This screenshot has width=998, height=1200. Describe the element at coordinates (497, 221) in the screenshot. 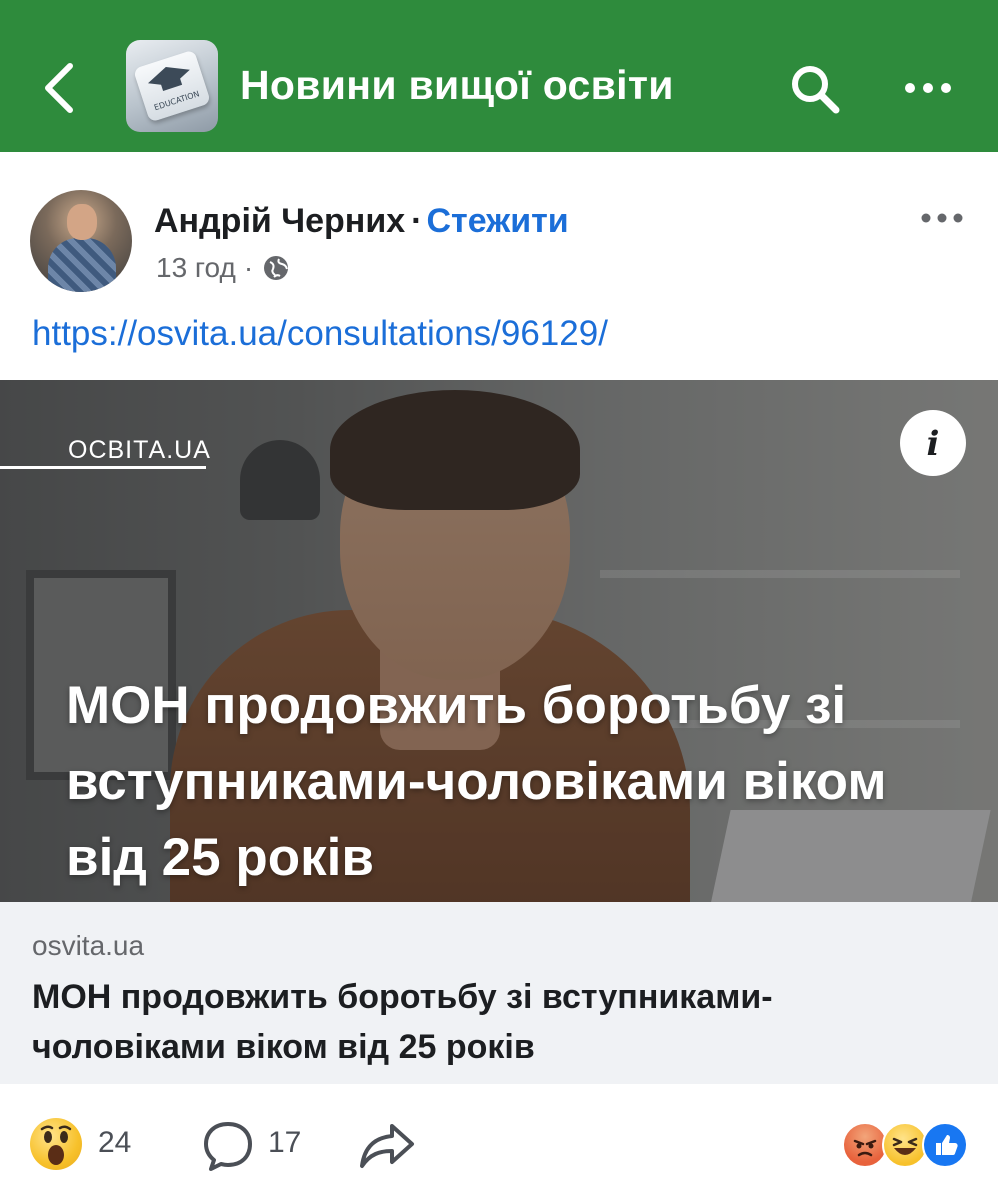

I see `follow-button: Стежити` at that location.